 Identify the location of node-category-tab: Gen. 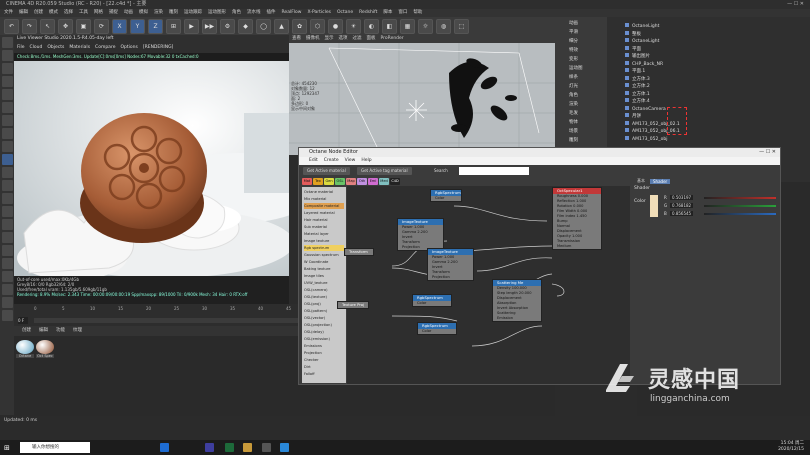
(329, 181).